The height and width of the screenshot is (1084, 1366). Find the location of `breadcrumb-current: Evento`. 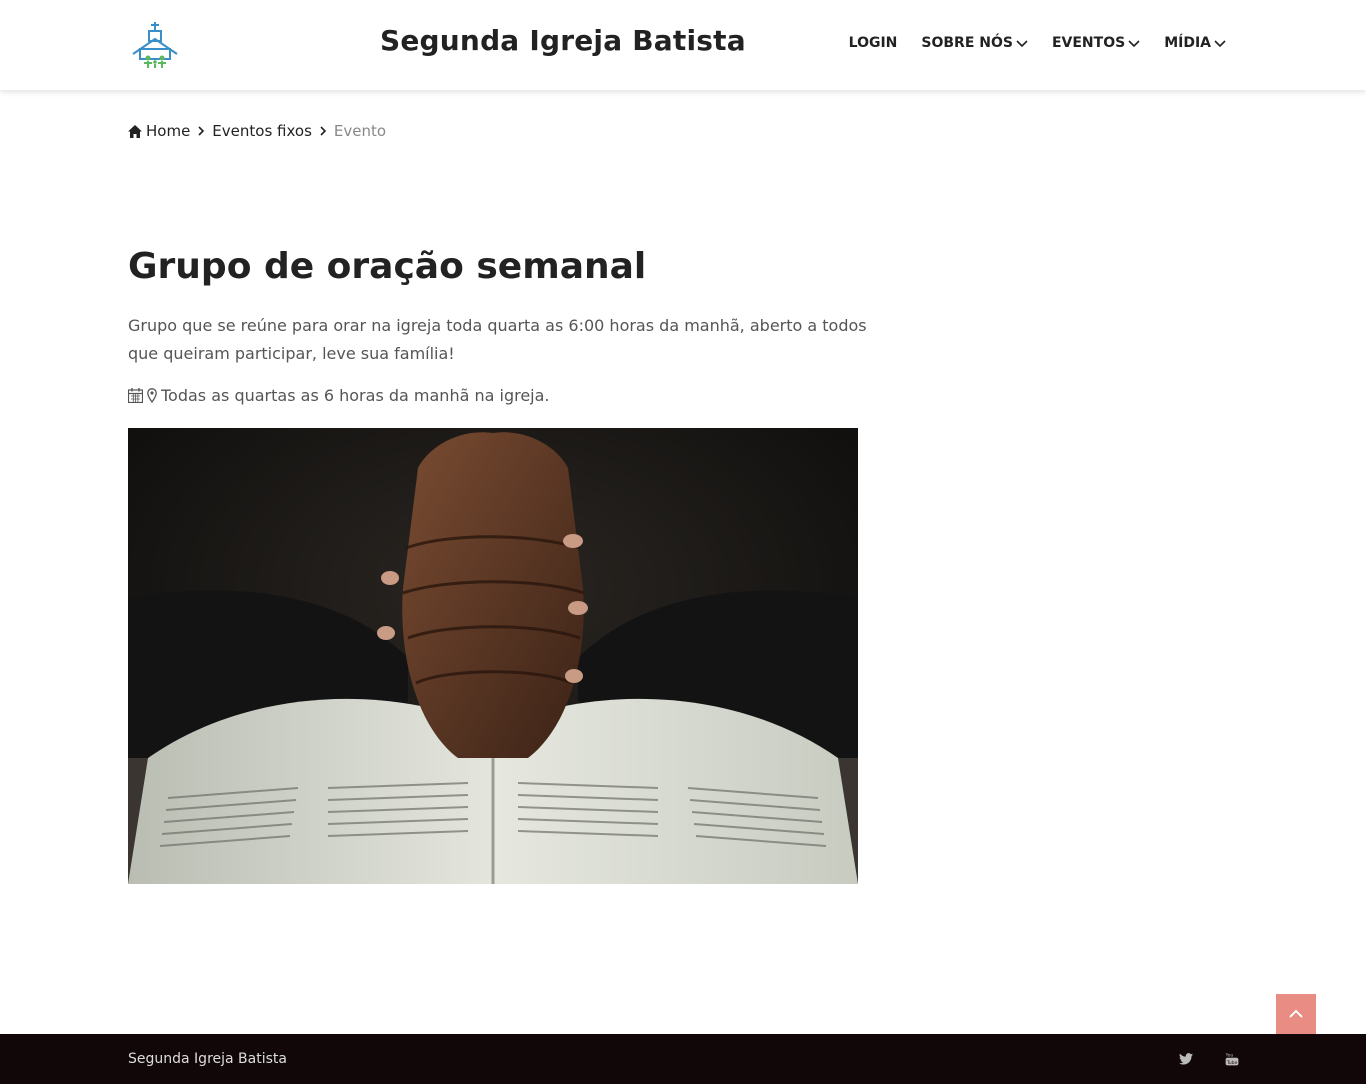

breadcrumb-current: Evento is located at coordinates (360, 131).